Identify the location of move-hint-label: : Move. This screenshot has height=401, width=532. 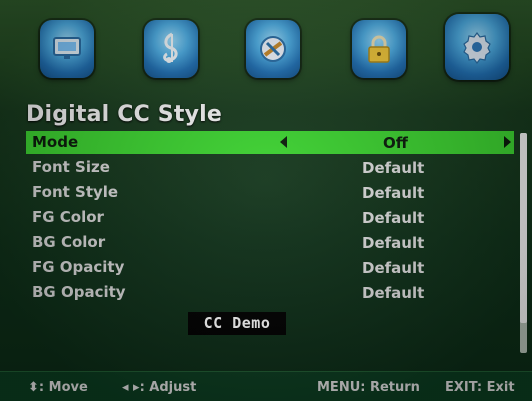
(63, 387).